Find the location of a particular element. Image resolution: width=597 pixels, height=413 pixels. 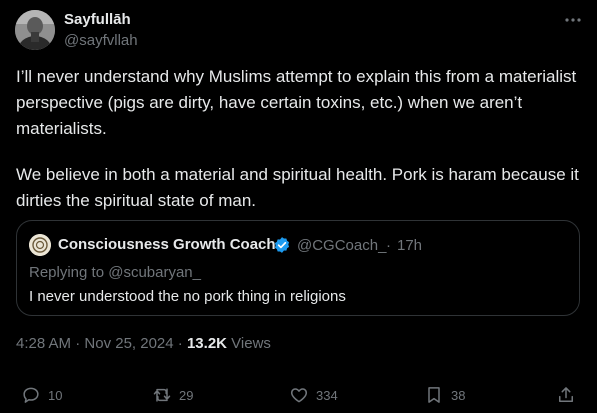

bookmark-count: 38 is located at coordinates (458, 395).